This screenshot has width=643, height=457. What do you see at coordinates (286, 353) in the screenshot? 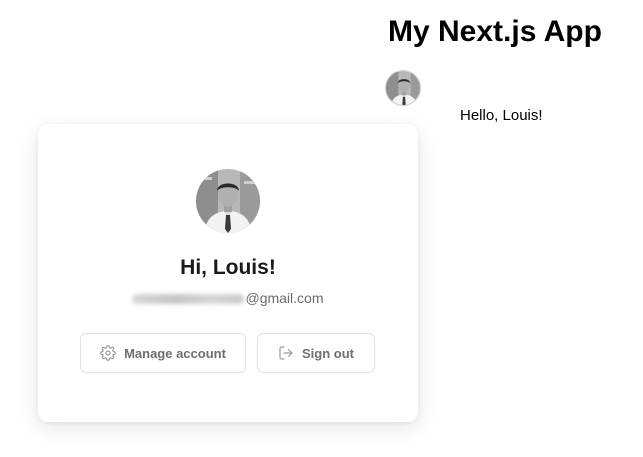
I see `sign-out-icon` at bounding box center [286, 353].